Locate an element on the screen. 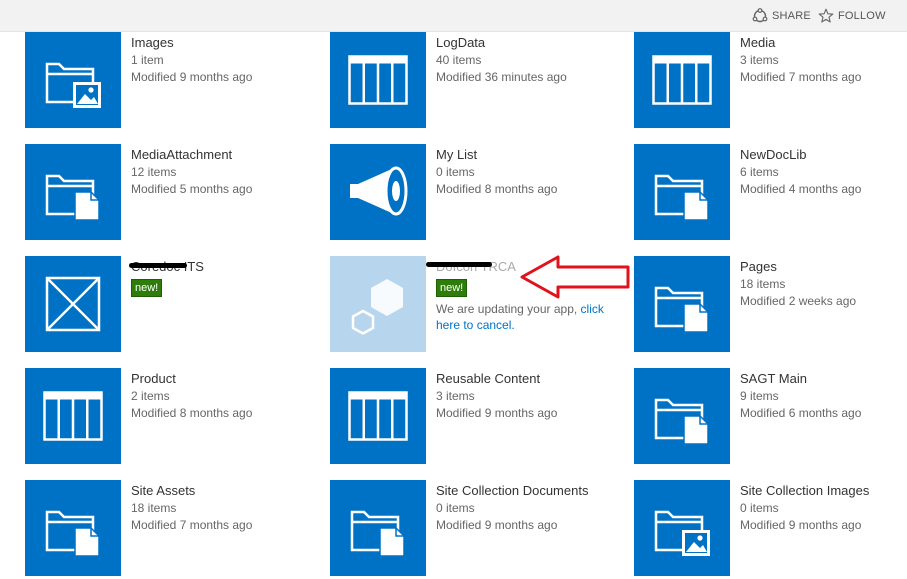 The image size is (907, 579). tile-icon-pages is located at coordinates (682, 304).